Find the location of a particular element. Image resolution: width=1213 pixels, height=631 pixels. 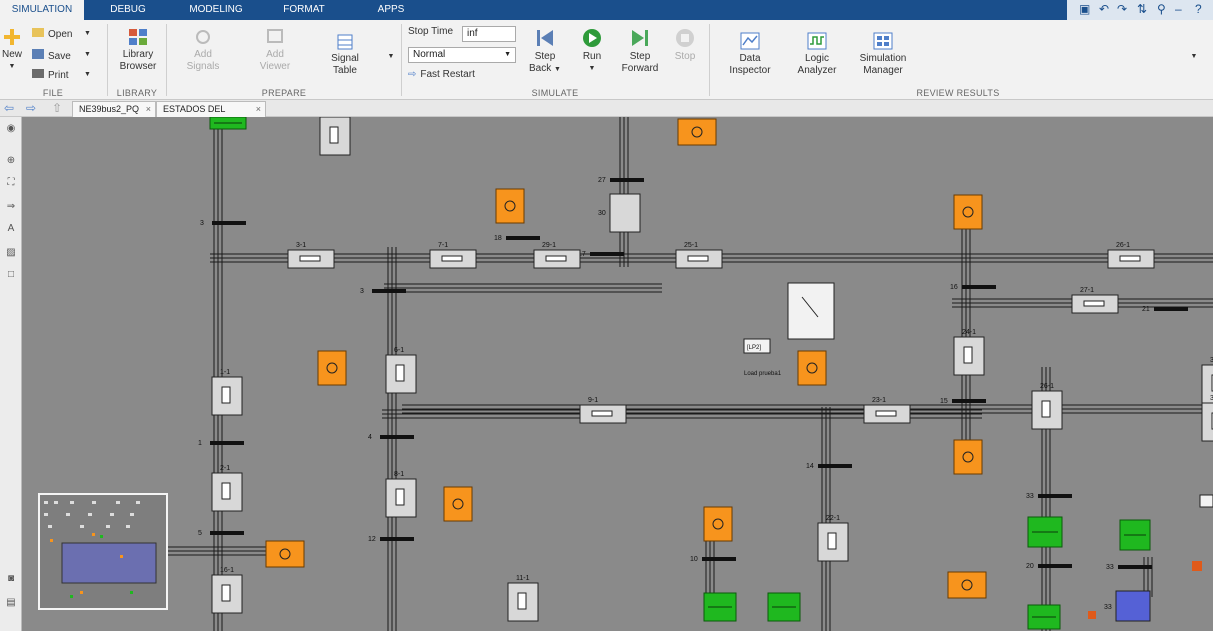

stop-time-input: inf is located at coordinates (489, 34).